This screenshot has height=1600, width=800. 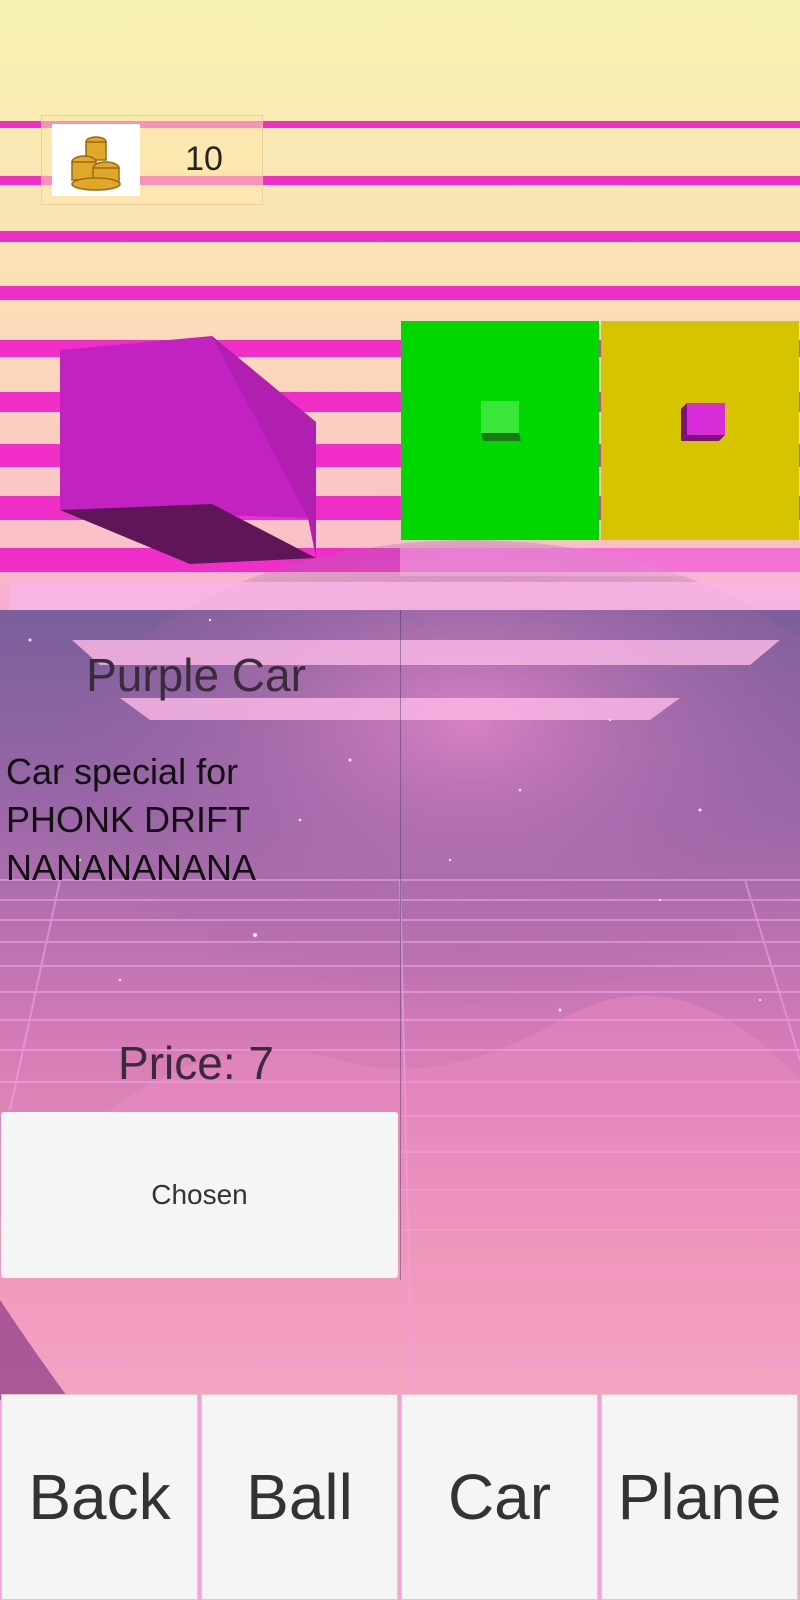 I want to click on purple-cube-icon, so click(x=703, y=422).